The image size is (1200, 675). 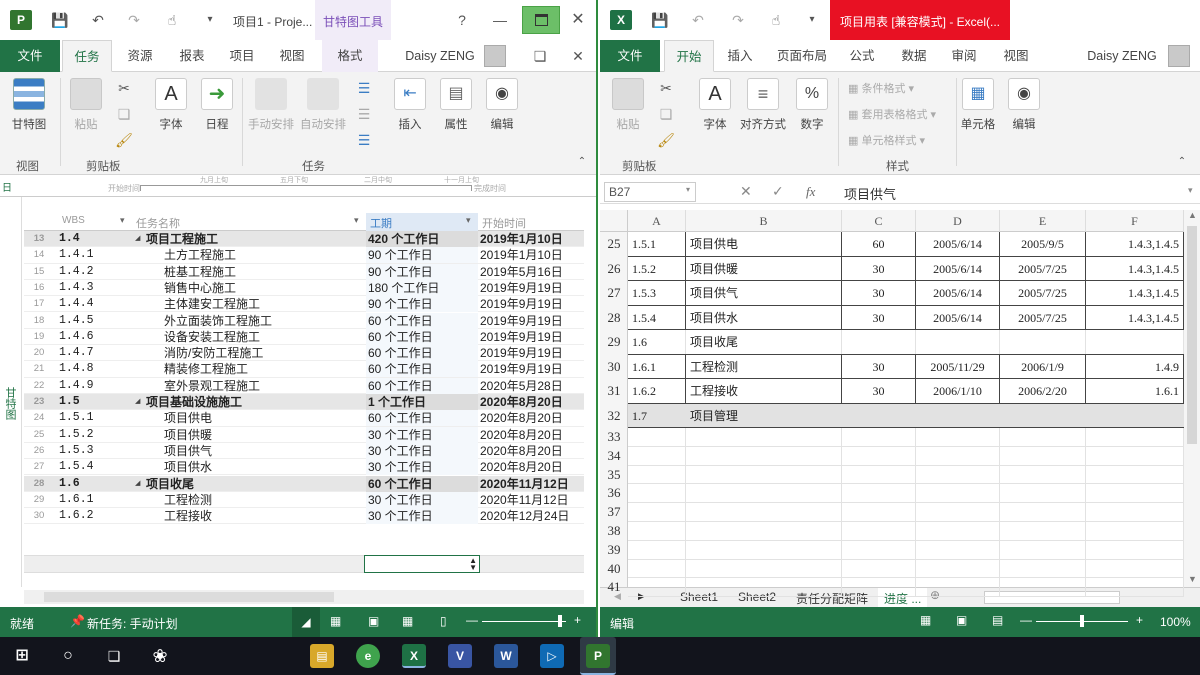 I want to click on cell-d: 2005/6/14, so click(x=958, y=244).